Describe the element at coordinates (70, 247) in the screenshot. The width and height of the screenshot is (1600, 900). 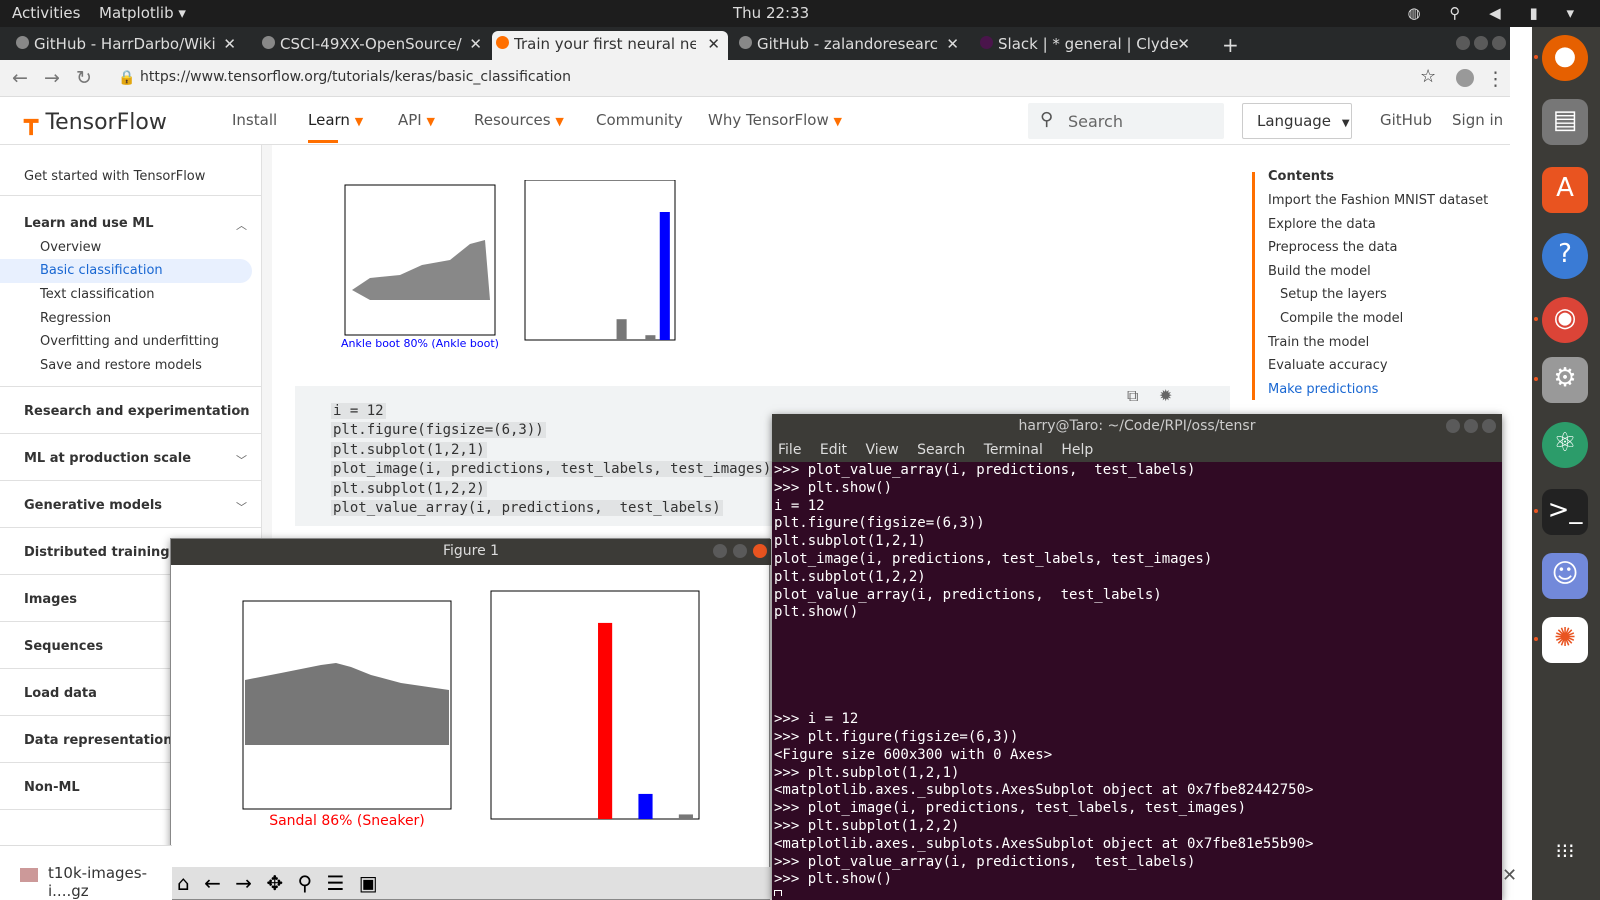
I see `sidebar-item-overview: Overview` at that location.